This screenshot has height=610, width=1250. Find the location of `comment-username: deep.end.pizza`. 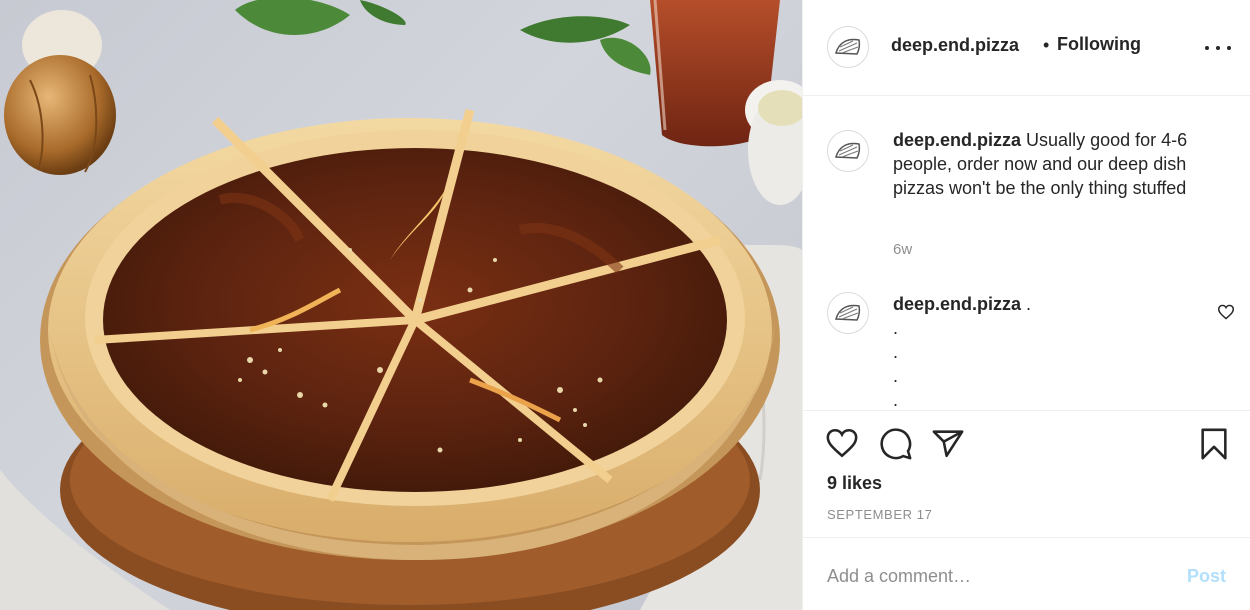

comment-username: deep.end.pizza is located at coordinates (957, 304).